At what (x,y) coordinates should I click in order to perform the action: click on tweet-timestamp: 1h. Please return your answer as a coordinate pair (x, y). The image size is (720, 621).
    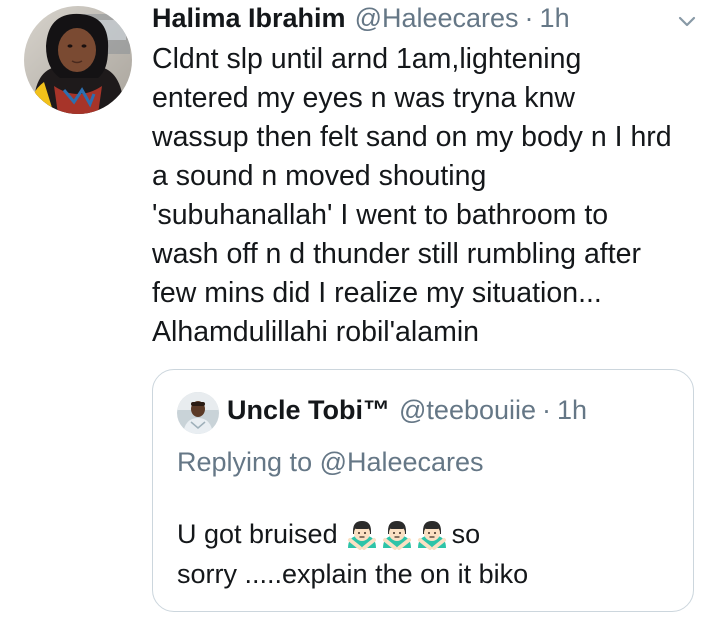
    Looking at the image, I should click on (555, 18).